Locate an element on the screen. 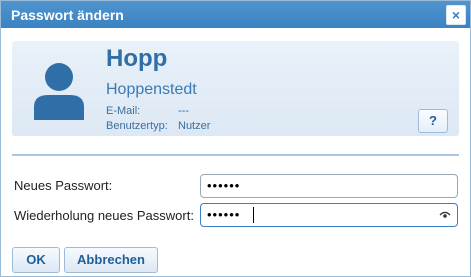 The image size is (471, 277). repeat-password-label: Wiederholung neues Passwort: is located at coordinates (104, 215).